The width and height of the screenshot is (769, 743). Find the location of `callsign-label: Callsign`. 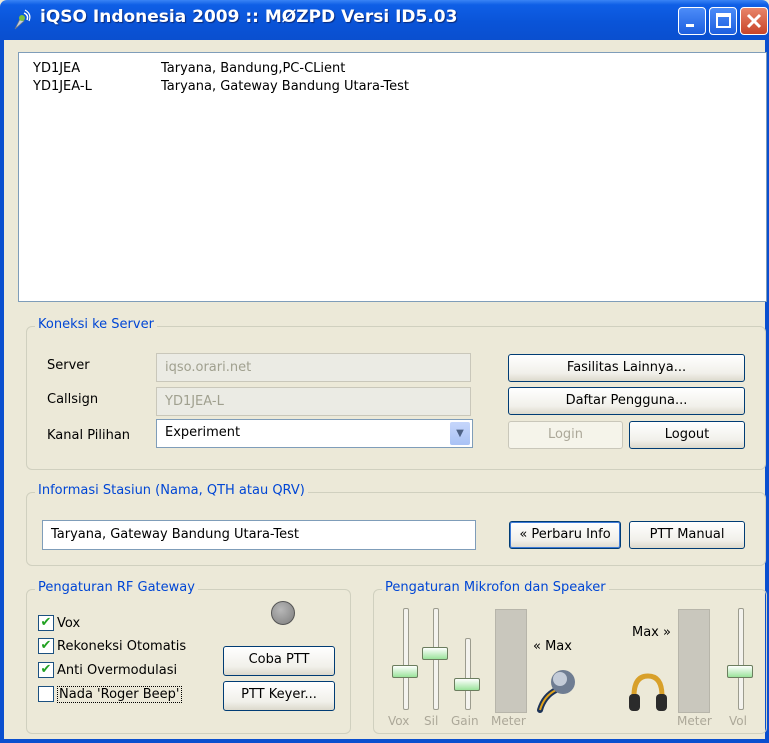

callsign-label: Callsign is located at coordinates (73, 399).